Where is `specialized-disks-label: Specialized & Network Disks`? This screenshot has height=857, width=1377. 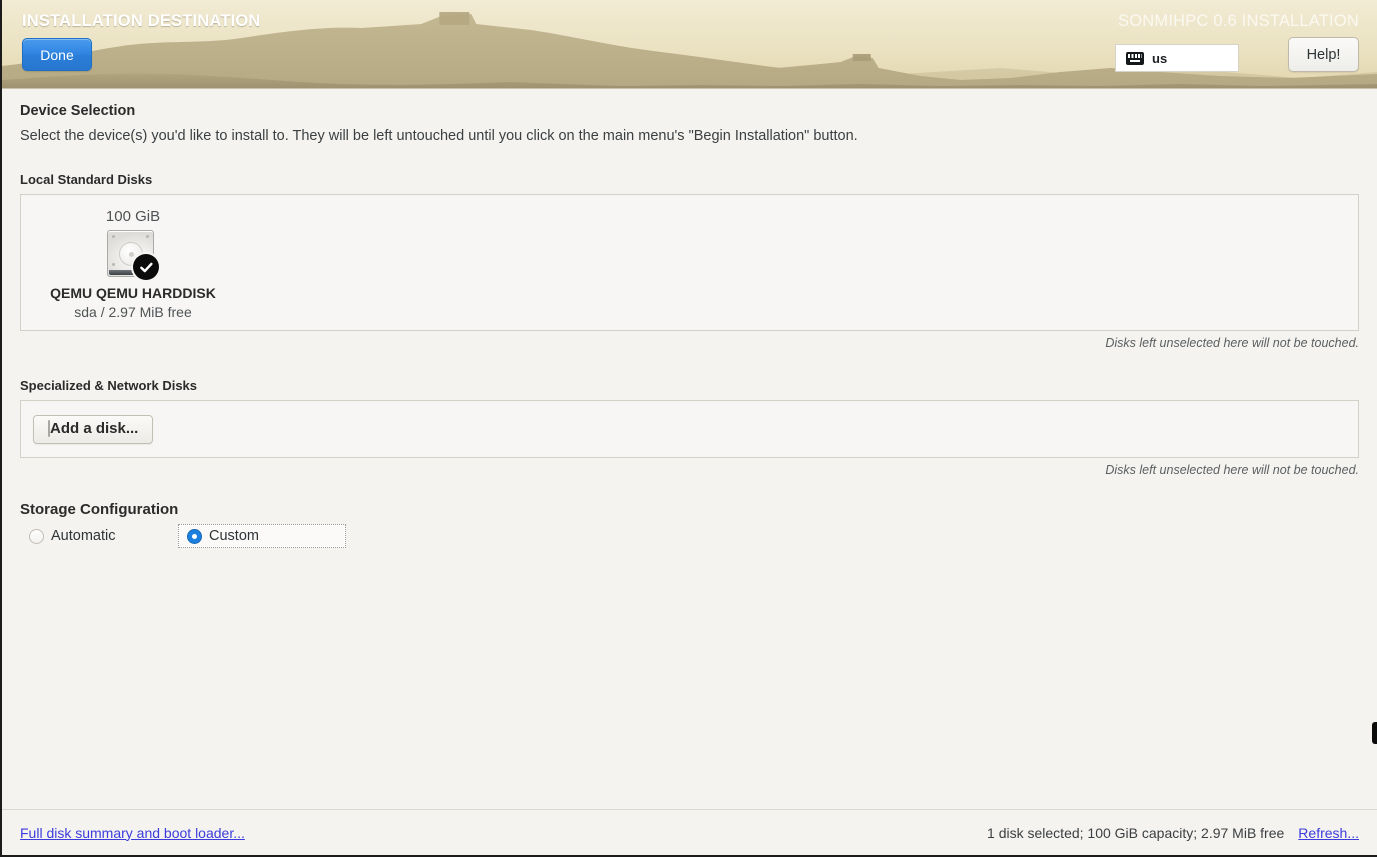
specialized-disks-label: Specialized & Network Disks is located at coordinates (109, 385).